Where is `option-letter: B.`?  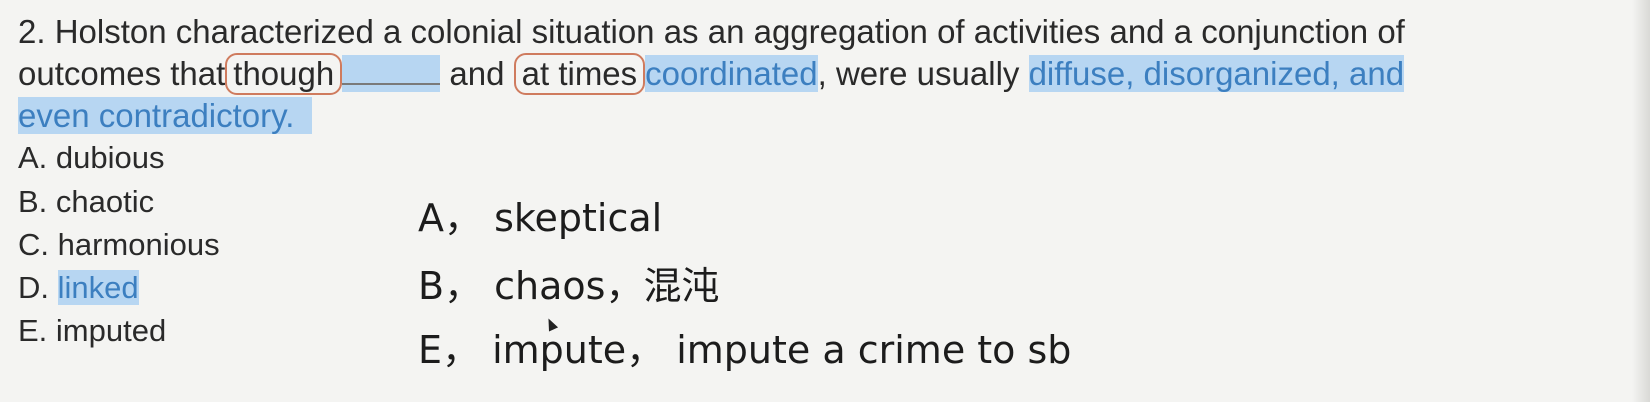
option-letter: B. is located at coordinates (33, 201).